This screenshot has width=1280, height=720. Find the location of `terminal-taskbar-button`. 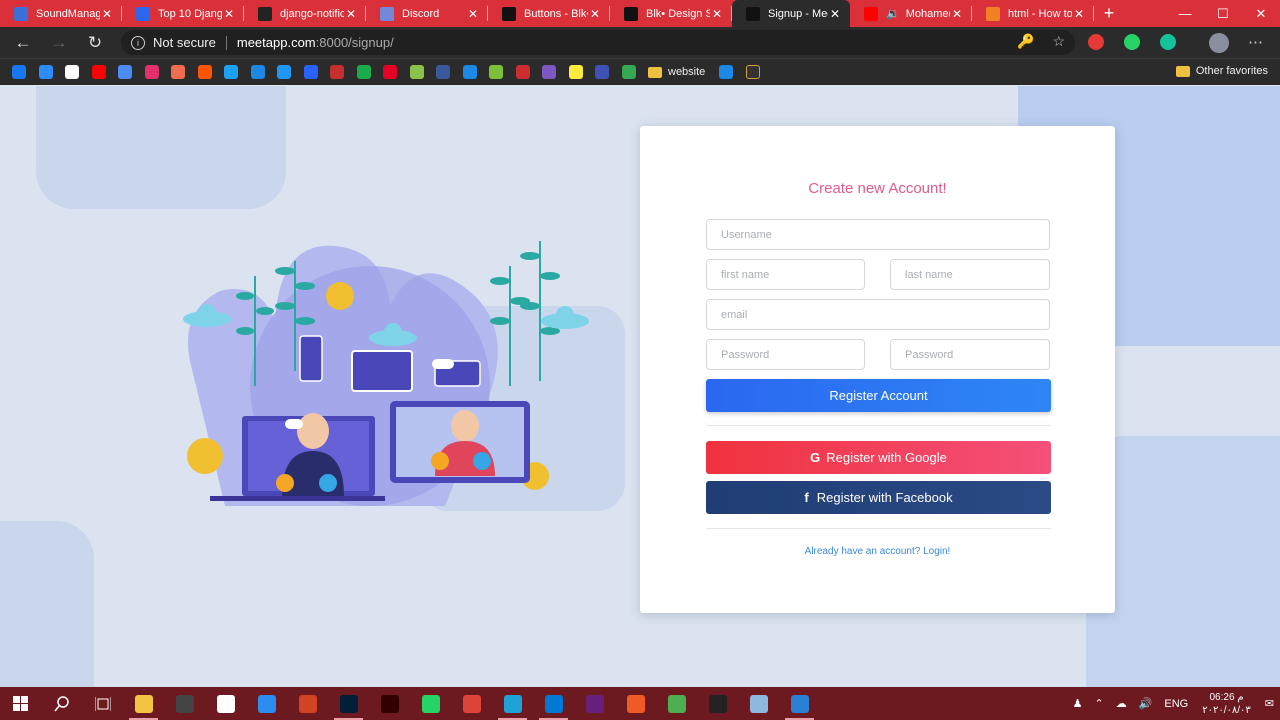

terminal-taskbar-button is located at coordinates (717, 703).